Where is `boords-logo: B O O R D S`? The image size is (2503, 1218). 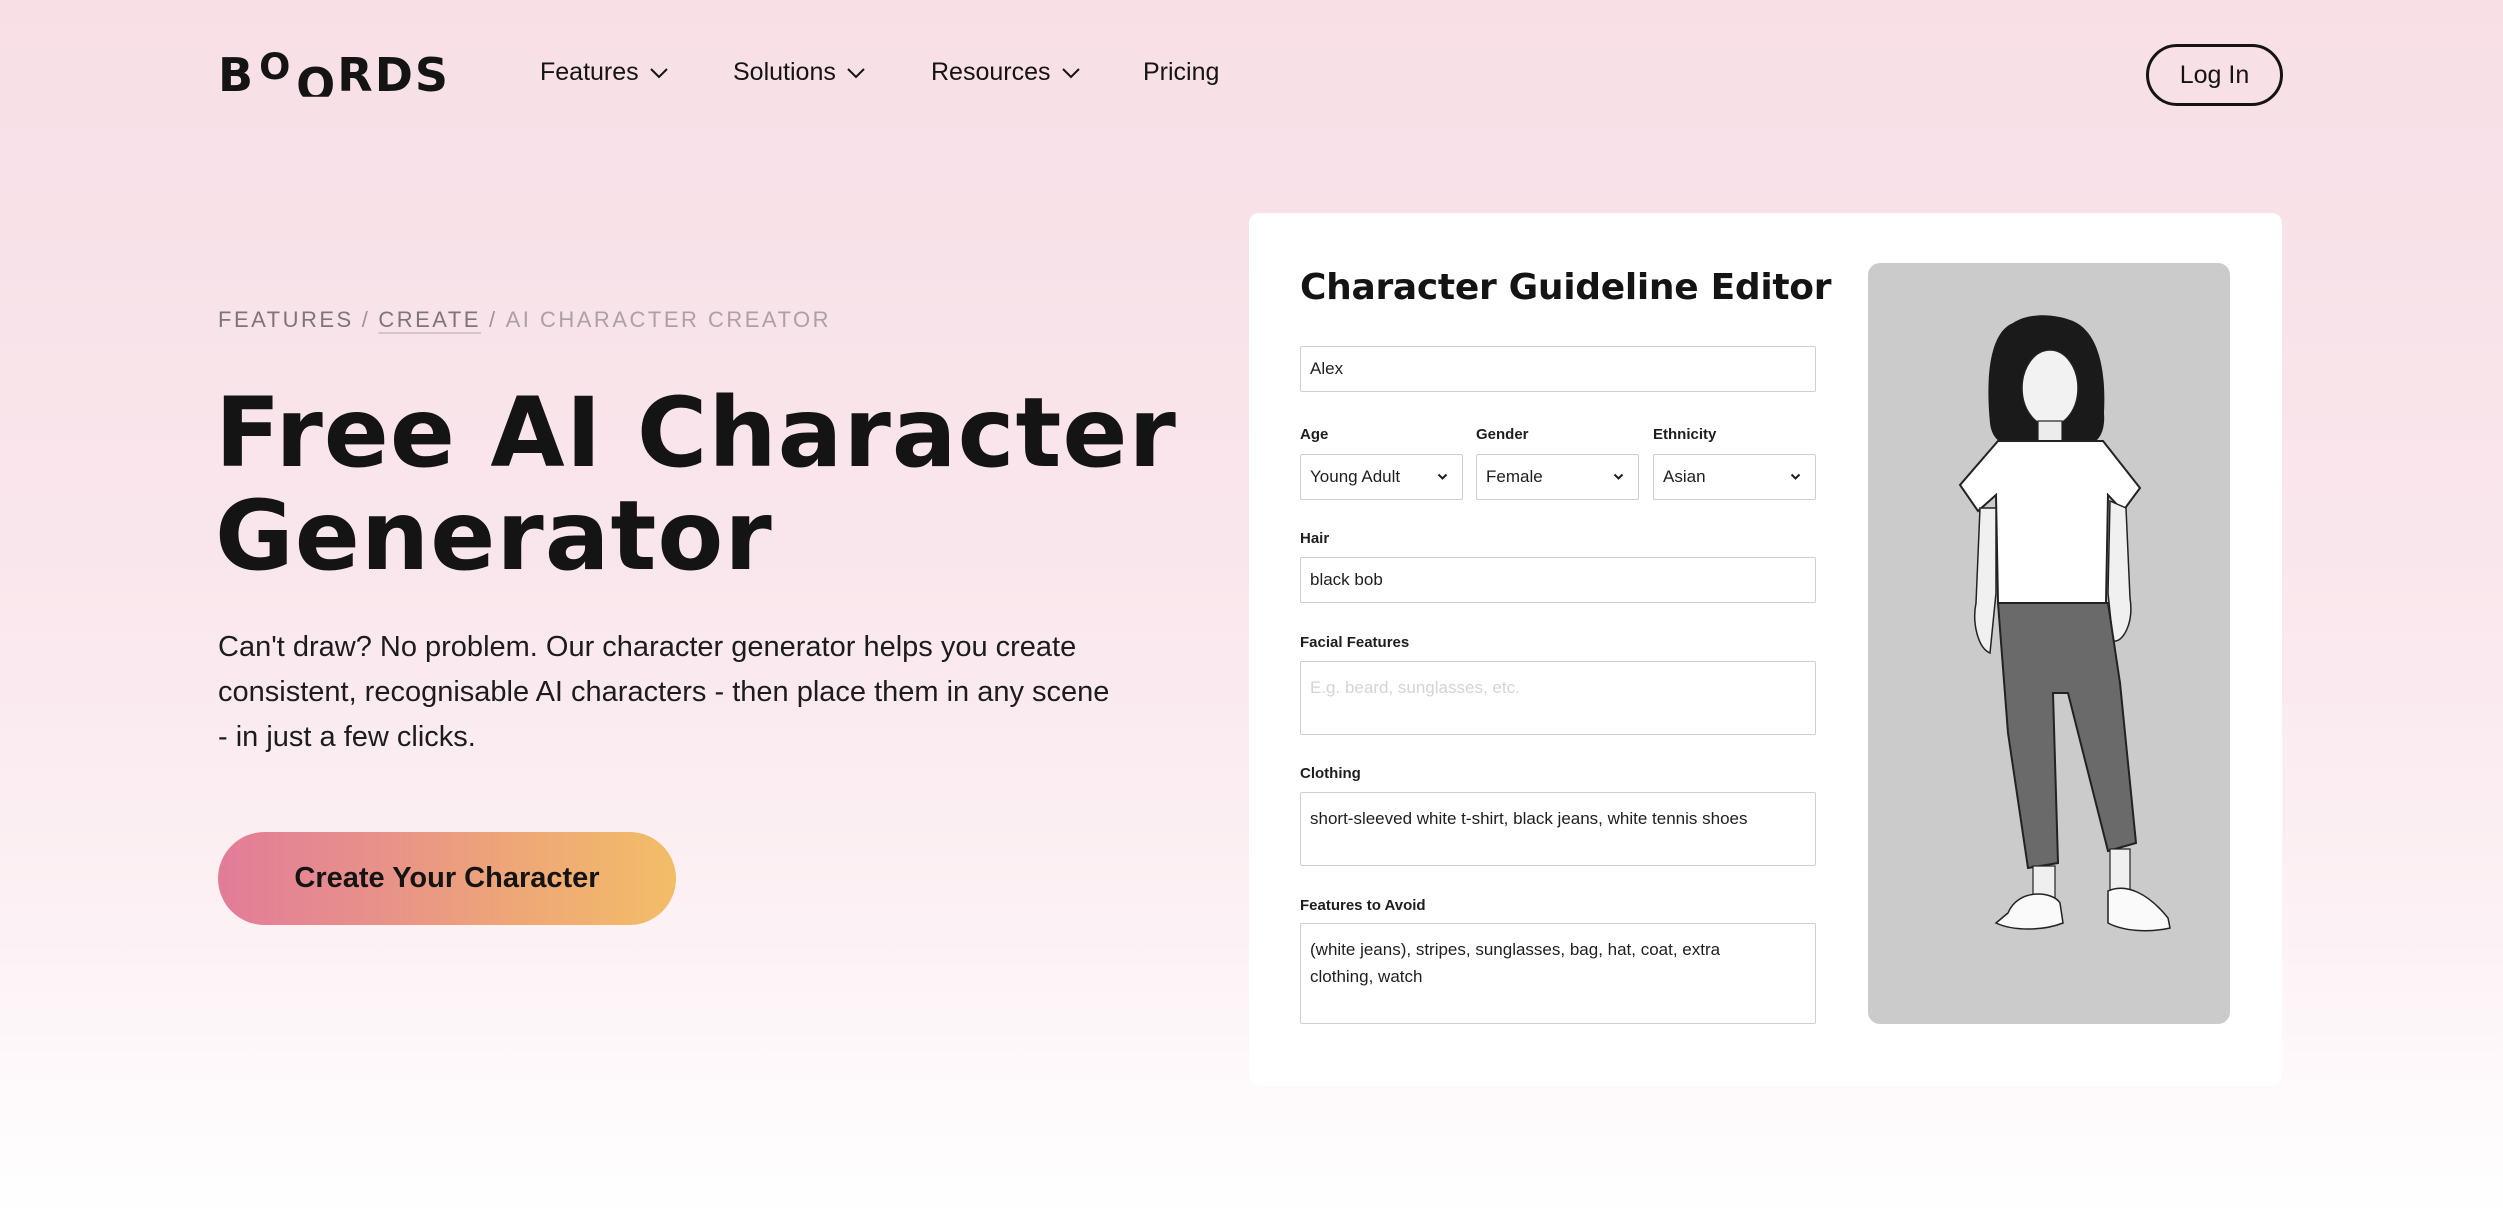 boords-logo: B O O R D S is located at coordinates (334, 75).